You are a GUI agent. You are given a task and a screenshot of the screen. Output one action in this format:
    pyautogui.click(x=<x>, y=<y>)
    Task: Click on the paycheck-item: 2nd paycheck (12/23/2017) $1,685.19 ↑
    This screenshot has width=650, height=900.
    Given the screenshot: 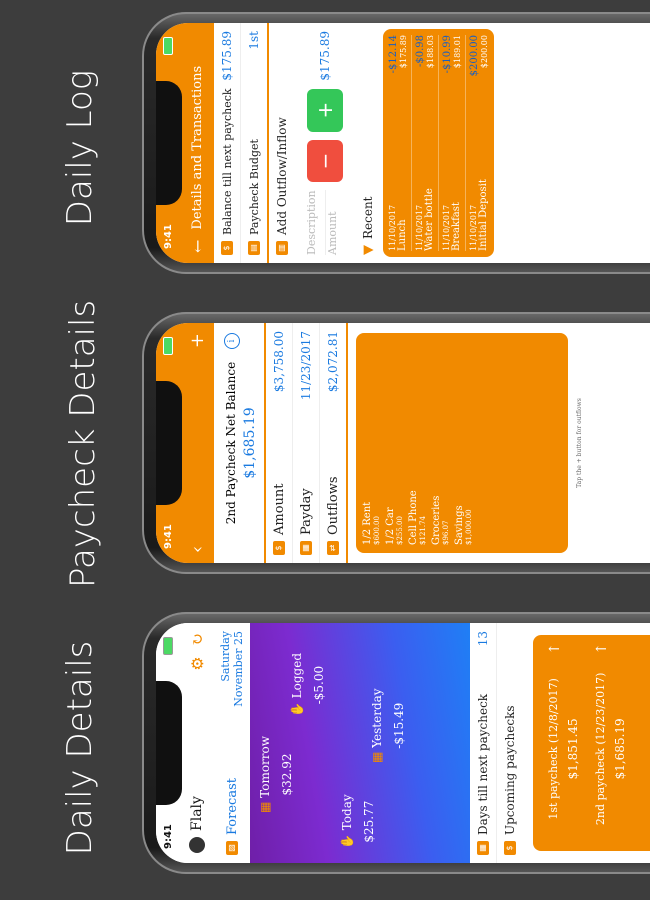 What is the action you would take?
    pyautogui.click(x=610, y=743)
    